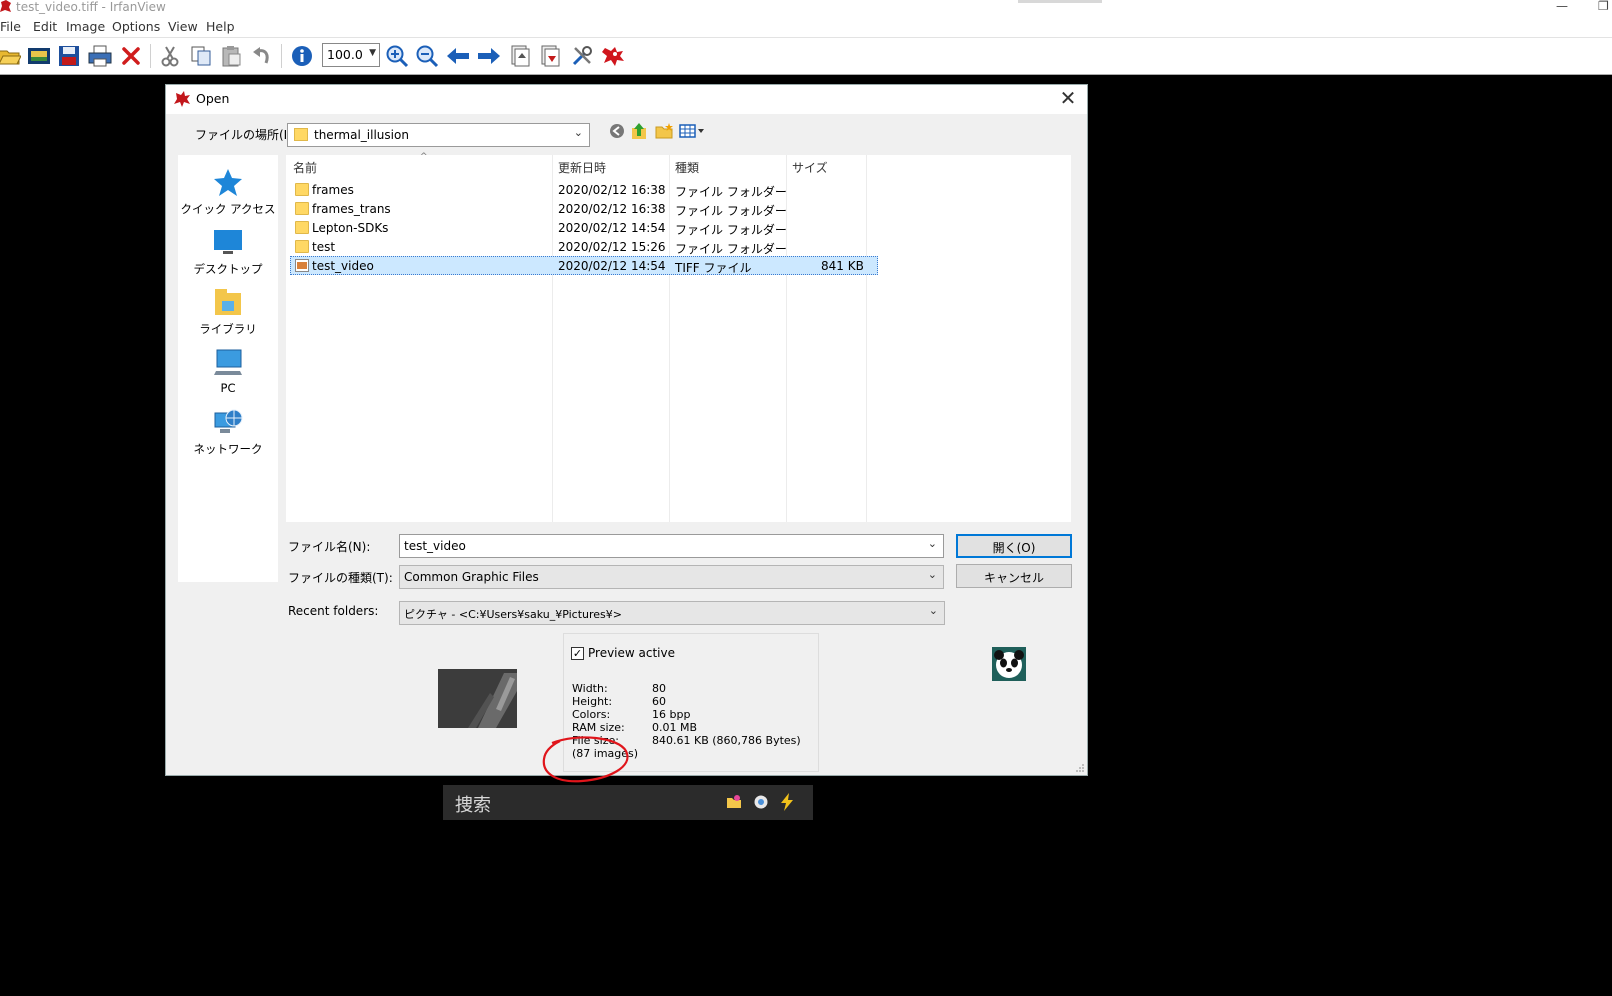 This screenshot has height=996, width=1612. What do you see at coordinates (550, 56) in the screenshot?
I see `last-page-icon` at bounding box center [550, 56].